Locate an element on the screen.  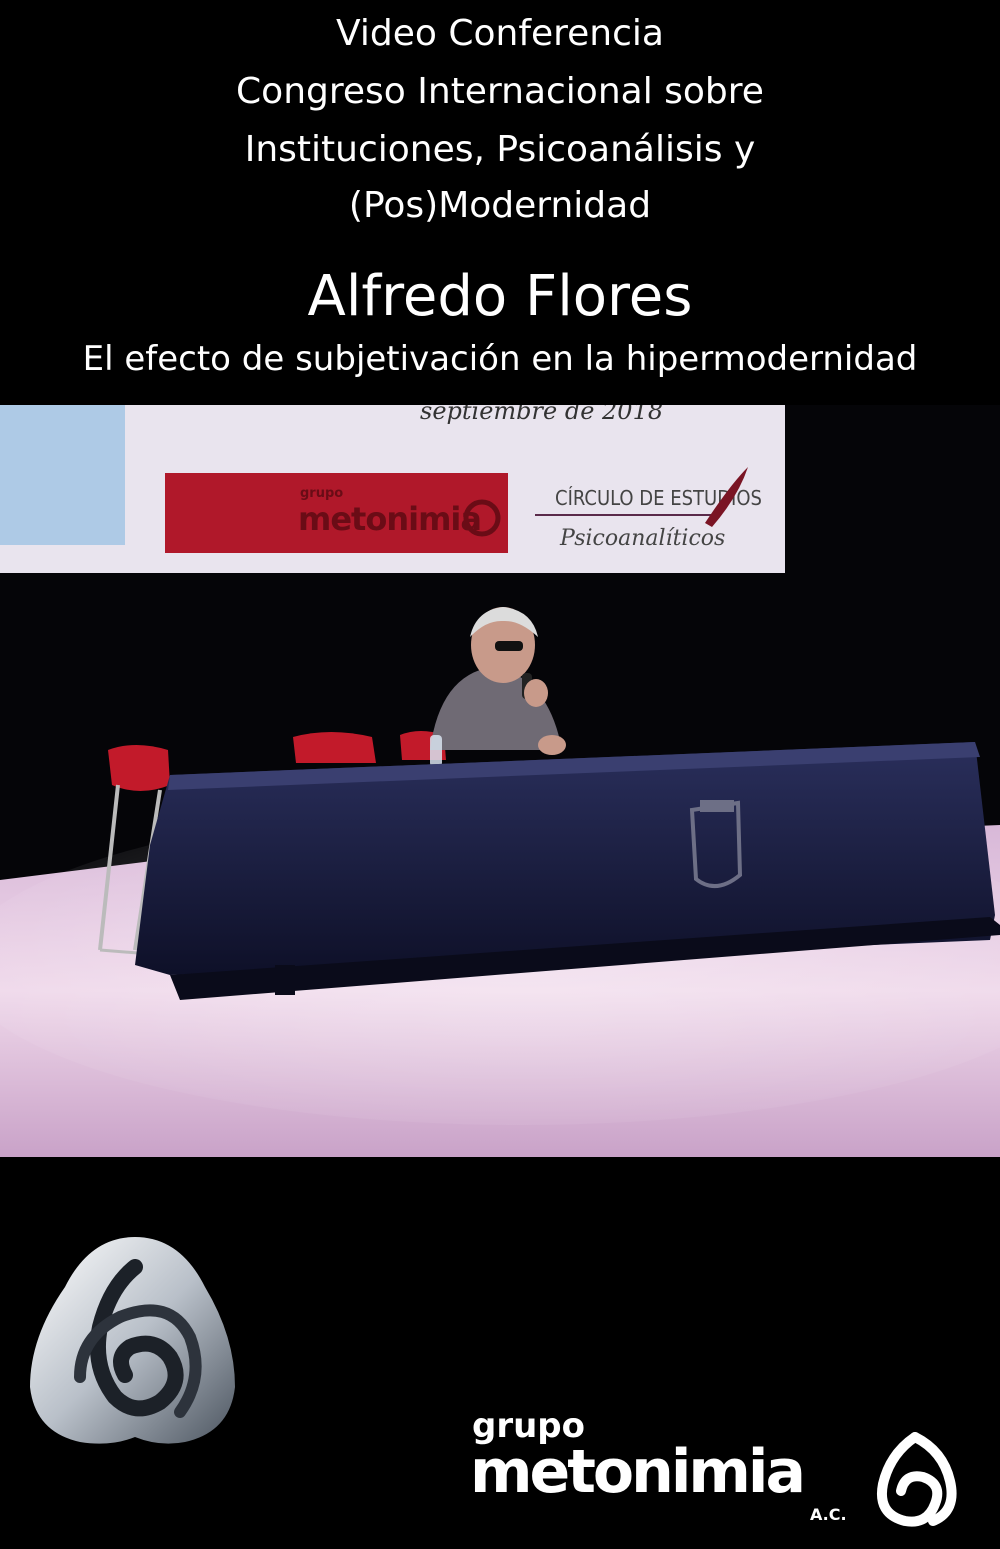
chair-middle is located at coordinates (334, 747).